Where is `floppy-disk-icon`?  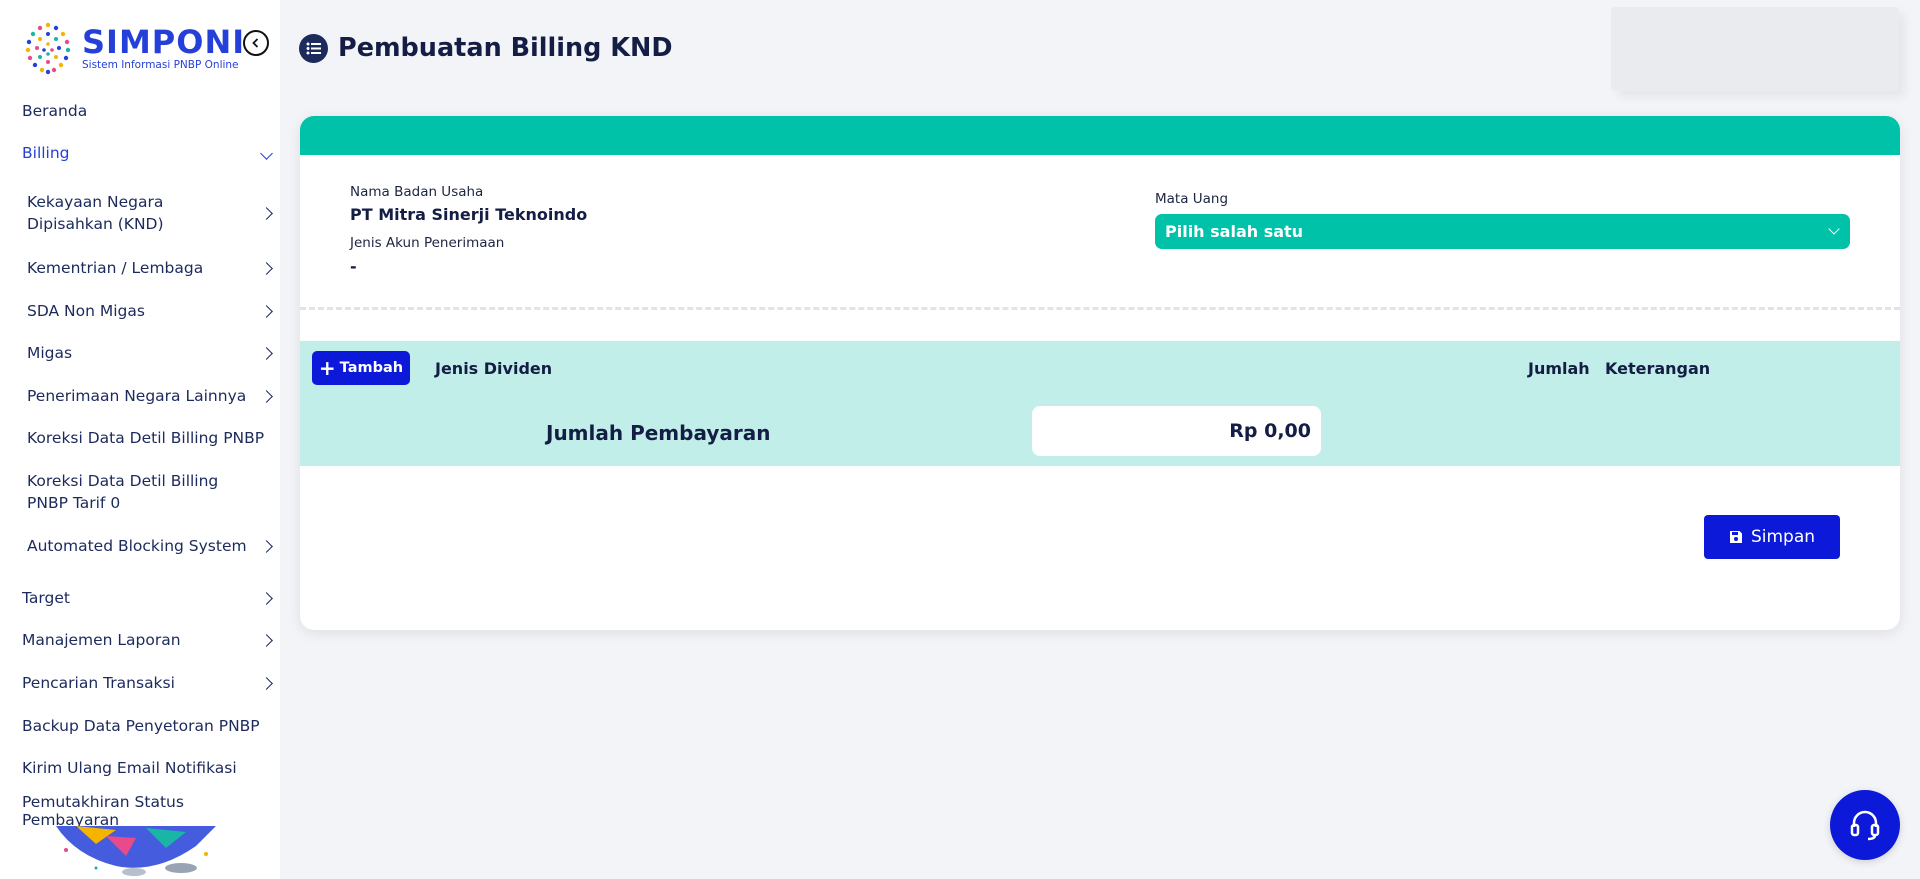
floppy-disk-icon is located at coordinates (1736, 537).